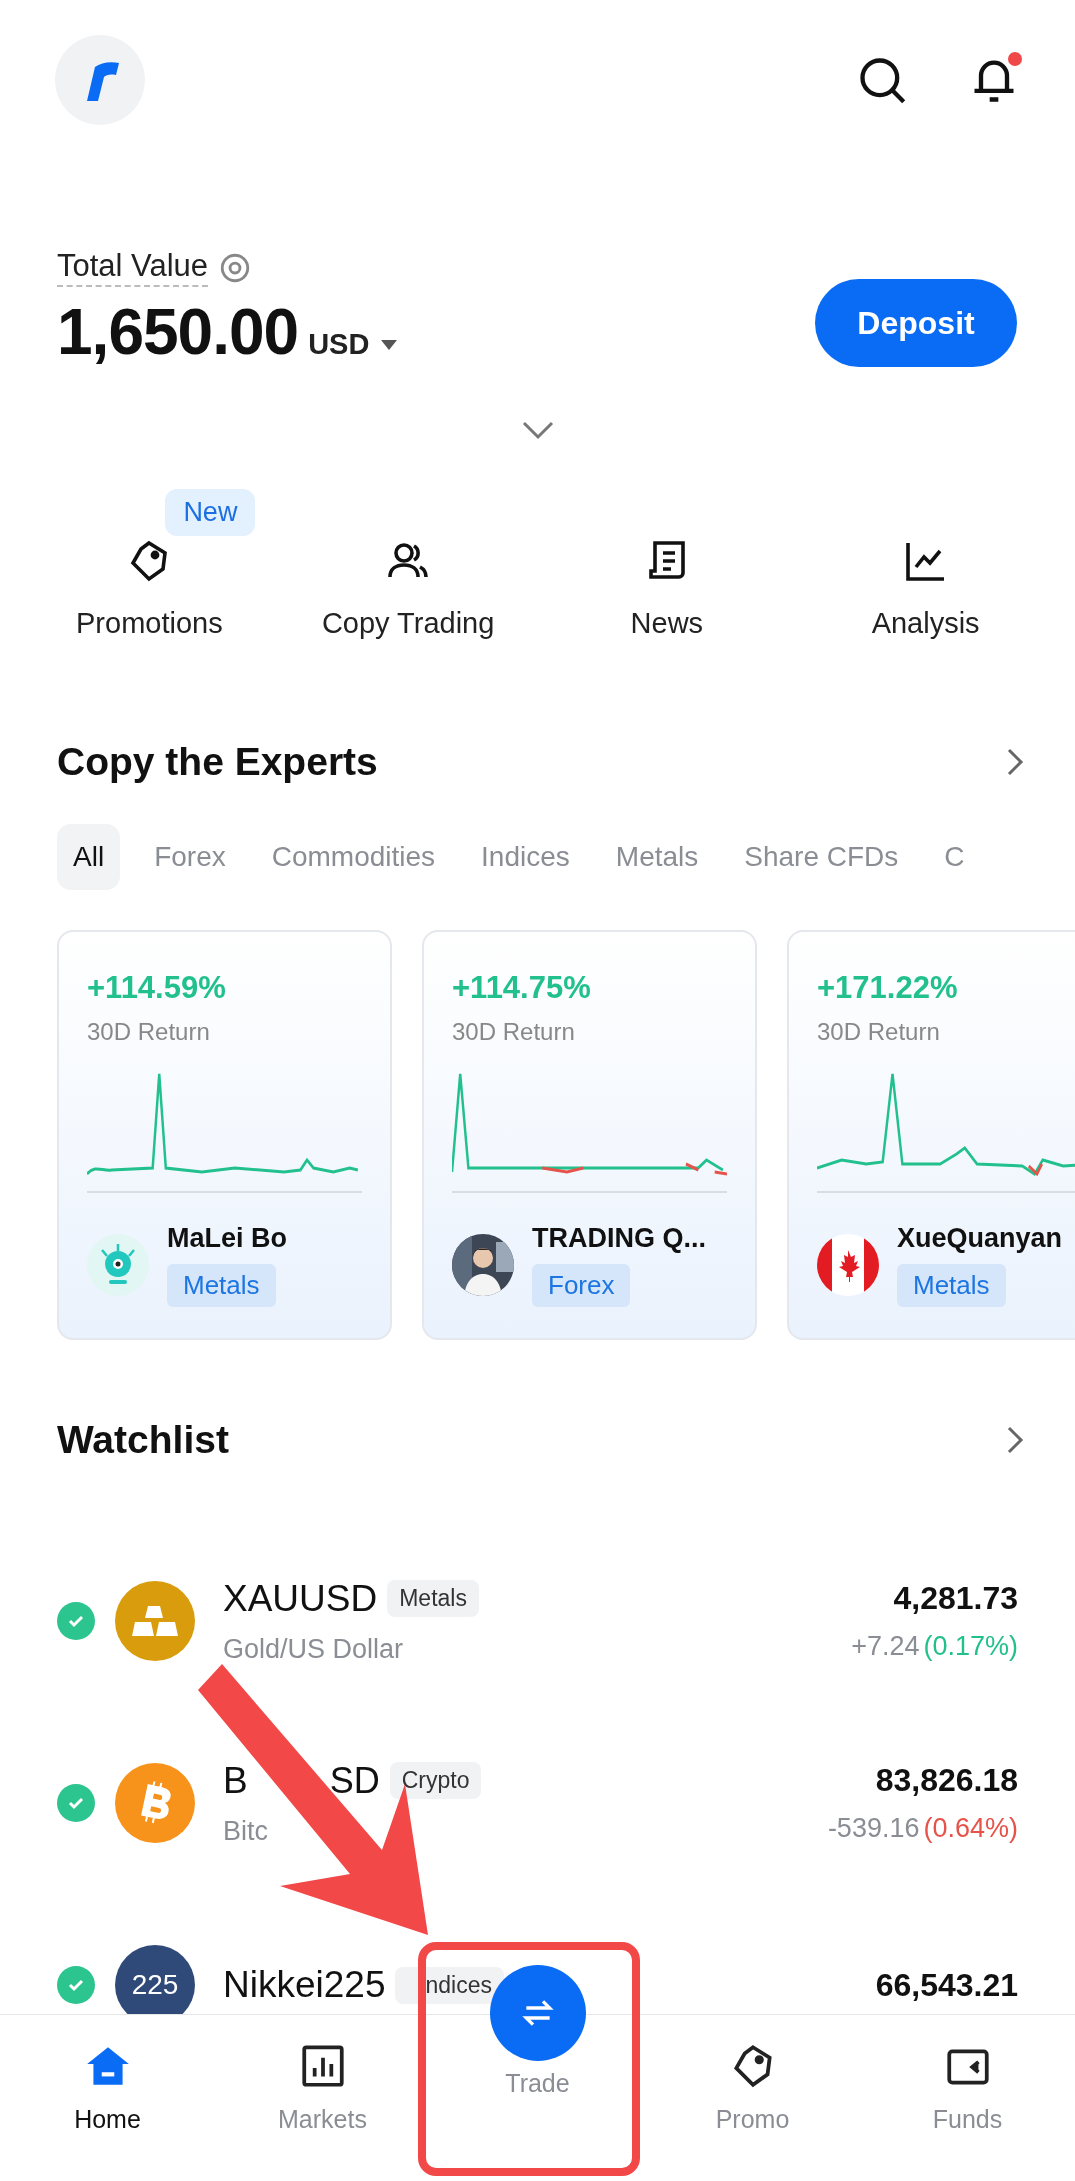  I want to click on nav-tab: Home, so click(107, 2098).